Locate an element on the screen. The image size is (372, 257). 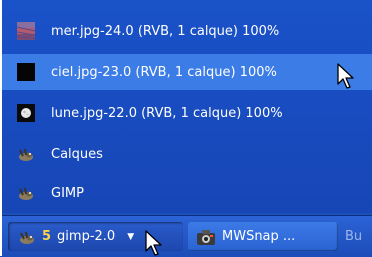
menu-item-gimp: GIMP is located at coordinates (187, 193).